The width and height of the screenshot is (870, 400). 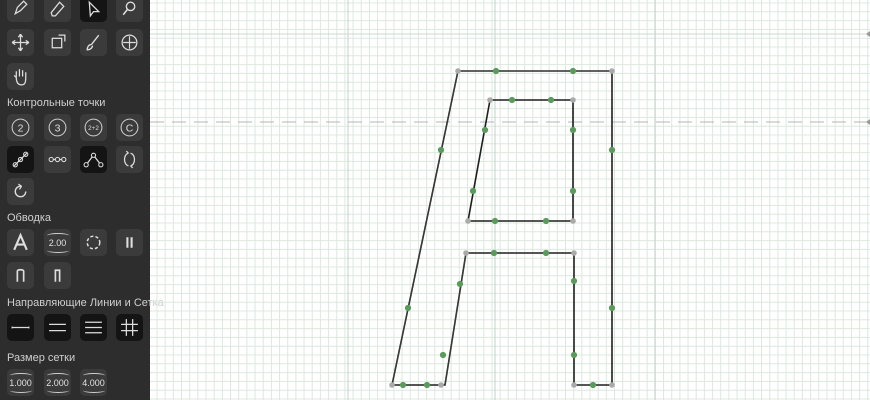 What do you see at coordinates (57, 159) in the screenshot?
I see `horizontal-handle-button` at bounding box center [57, 159].